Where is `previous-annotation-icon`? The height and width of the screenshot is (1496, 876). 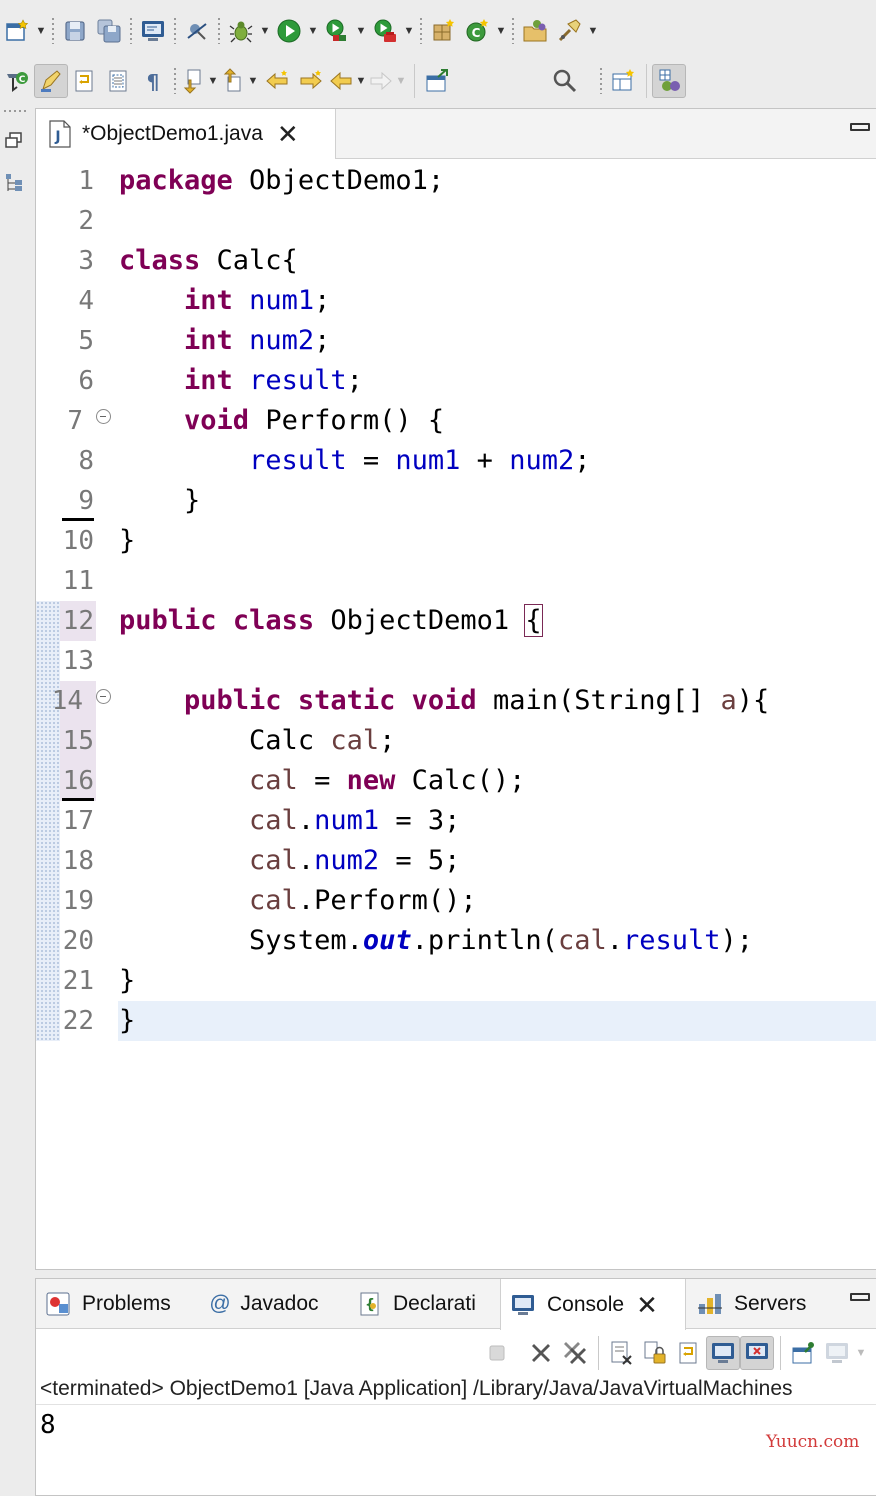
previous-annotation-icon is located at coordinates (232, 80).